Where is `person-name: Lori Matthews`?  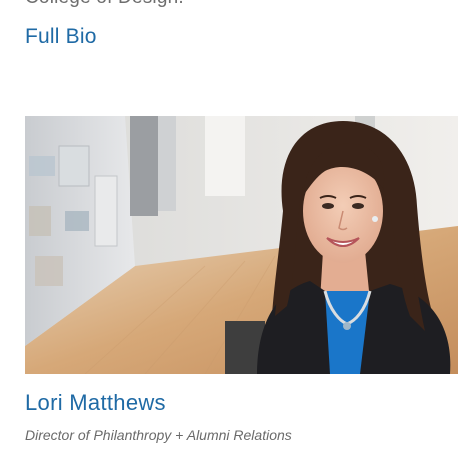 person-name: Lori Matthews is located at coordinates (95, 402).